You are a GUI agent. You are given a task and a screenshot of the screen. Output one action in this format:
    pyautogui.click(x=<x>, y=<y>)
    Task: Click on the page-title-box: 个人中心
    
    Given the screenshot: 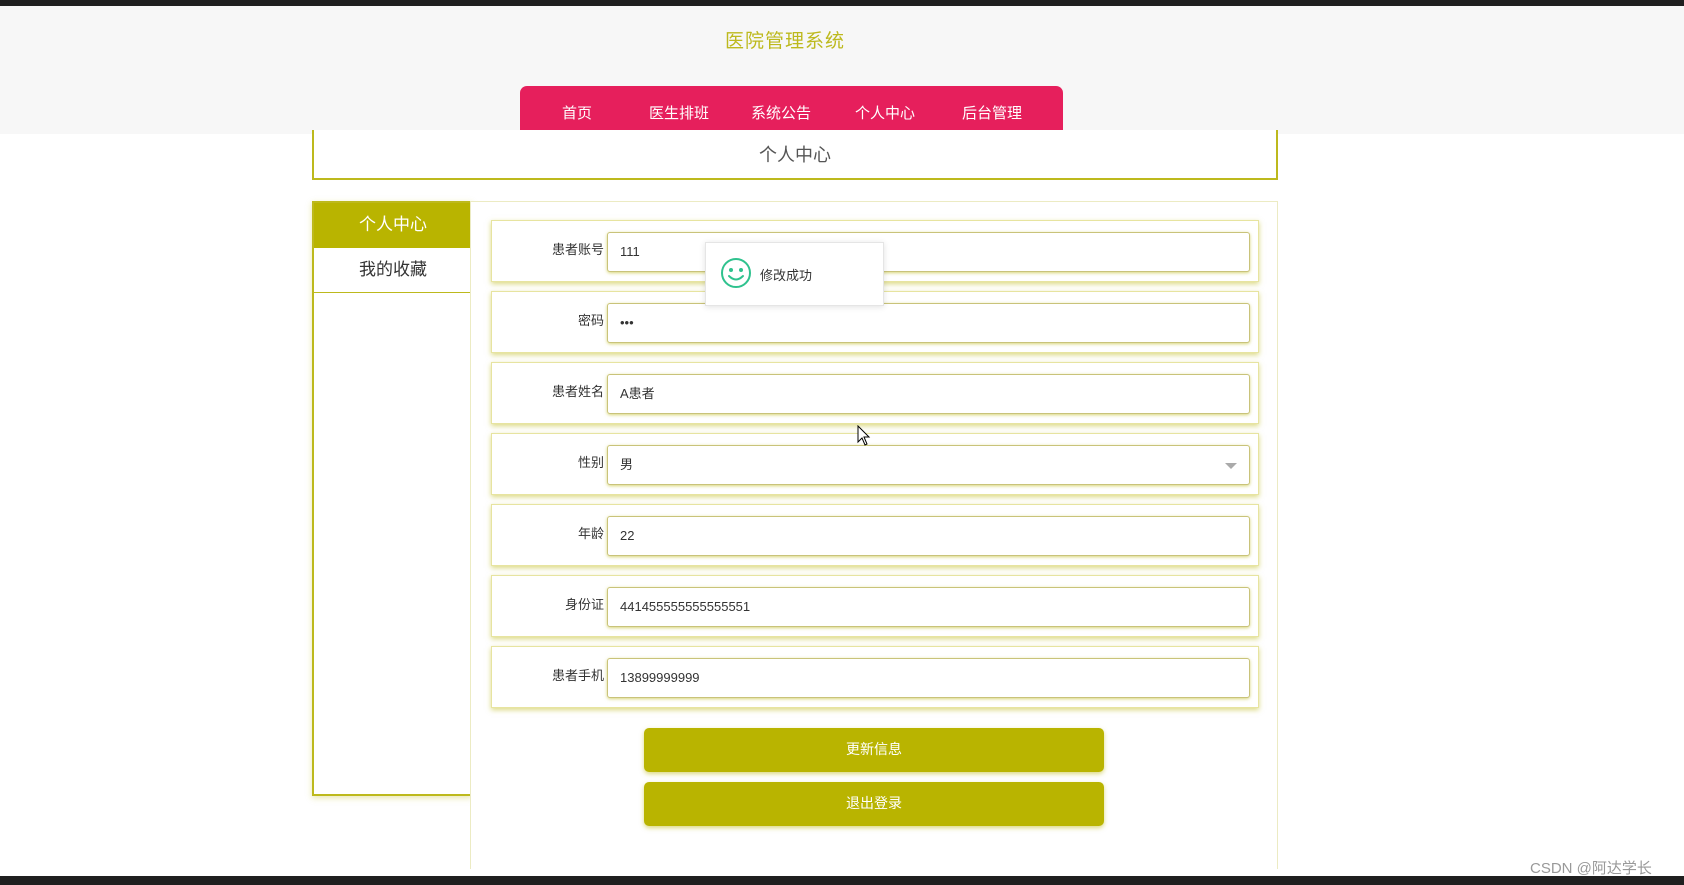 What is the action you would take?
    pyautogui.click(x=795, y=155)
    